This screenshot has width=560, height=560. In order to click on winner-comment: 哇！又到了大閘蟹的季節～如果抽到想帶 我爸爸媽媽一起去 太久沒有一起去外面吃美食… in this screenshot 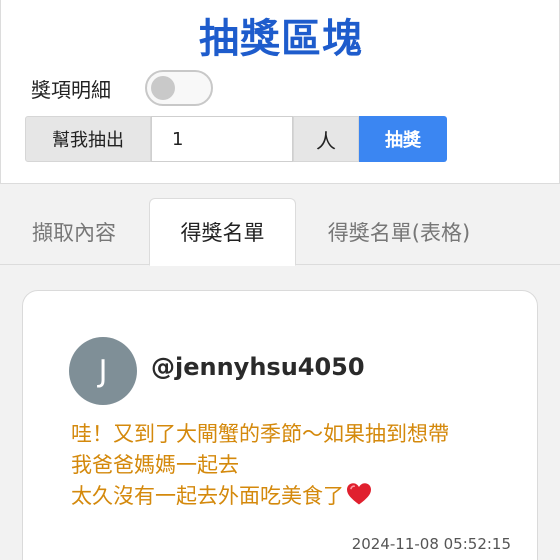, I will do `click(291, 465)`.